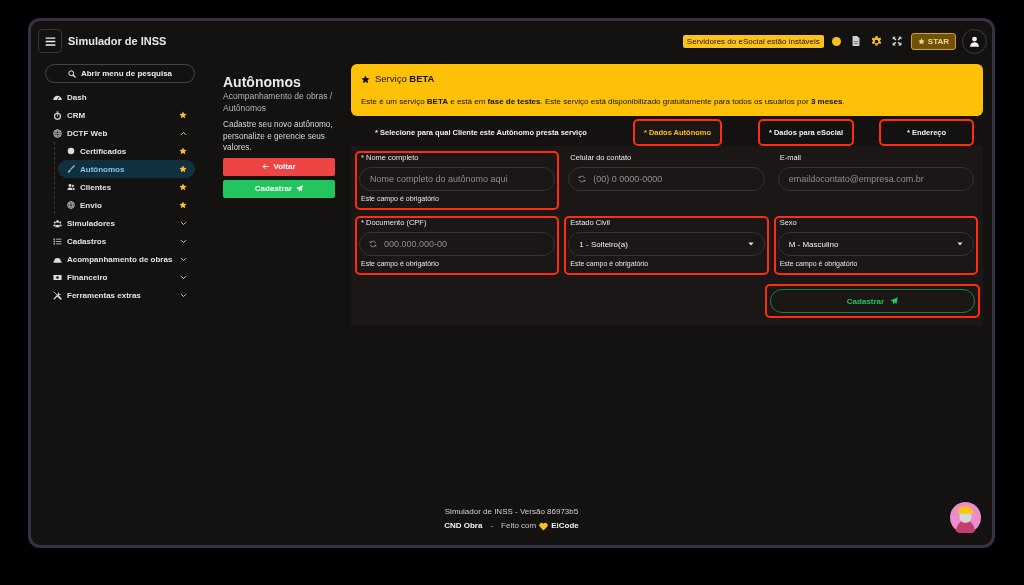  I want to click on input-field: (00) 0 0000-0000, so click(666, 179).